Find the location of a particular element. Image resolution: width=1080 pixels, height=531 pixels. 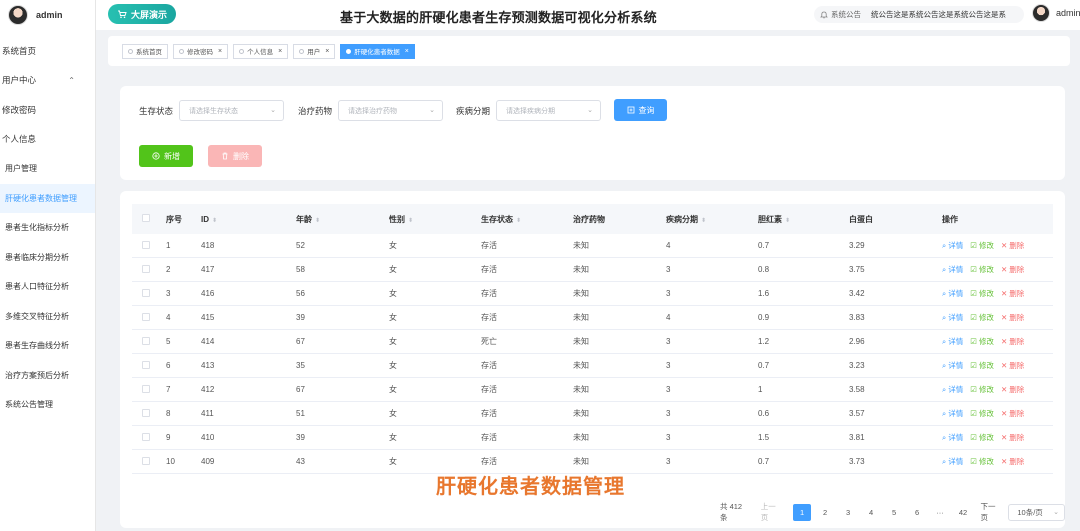

sidebar-item: 系统首页 is located at coordinates (47, 51).